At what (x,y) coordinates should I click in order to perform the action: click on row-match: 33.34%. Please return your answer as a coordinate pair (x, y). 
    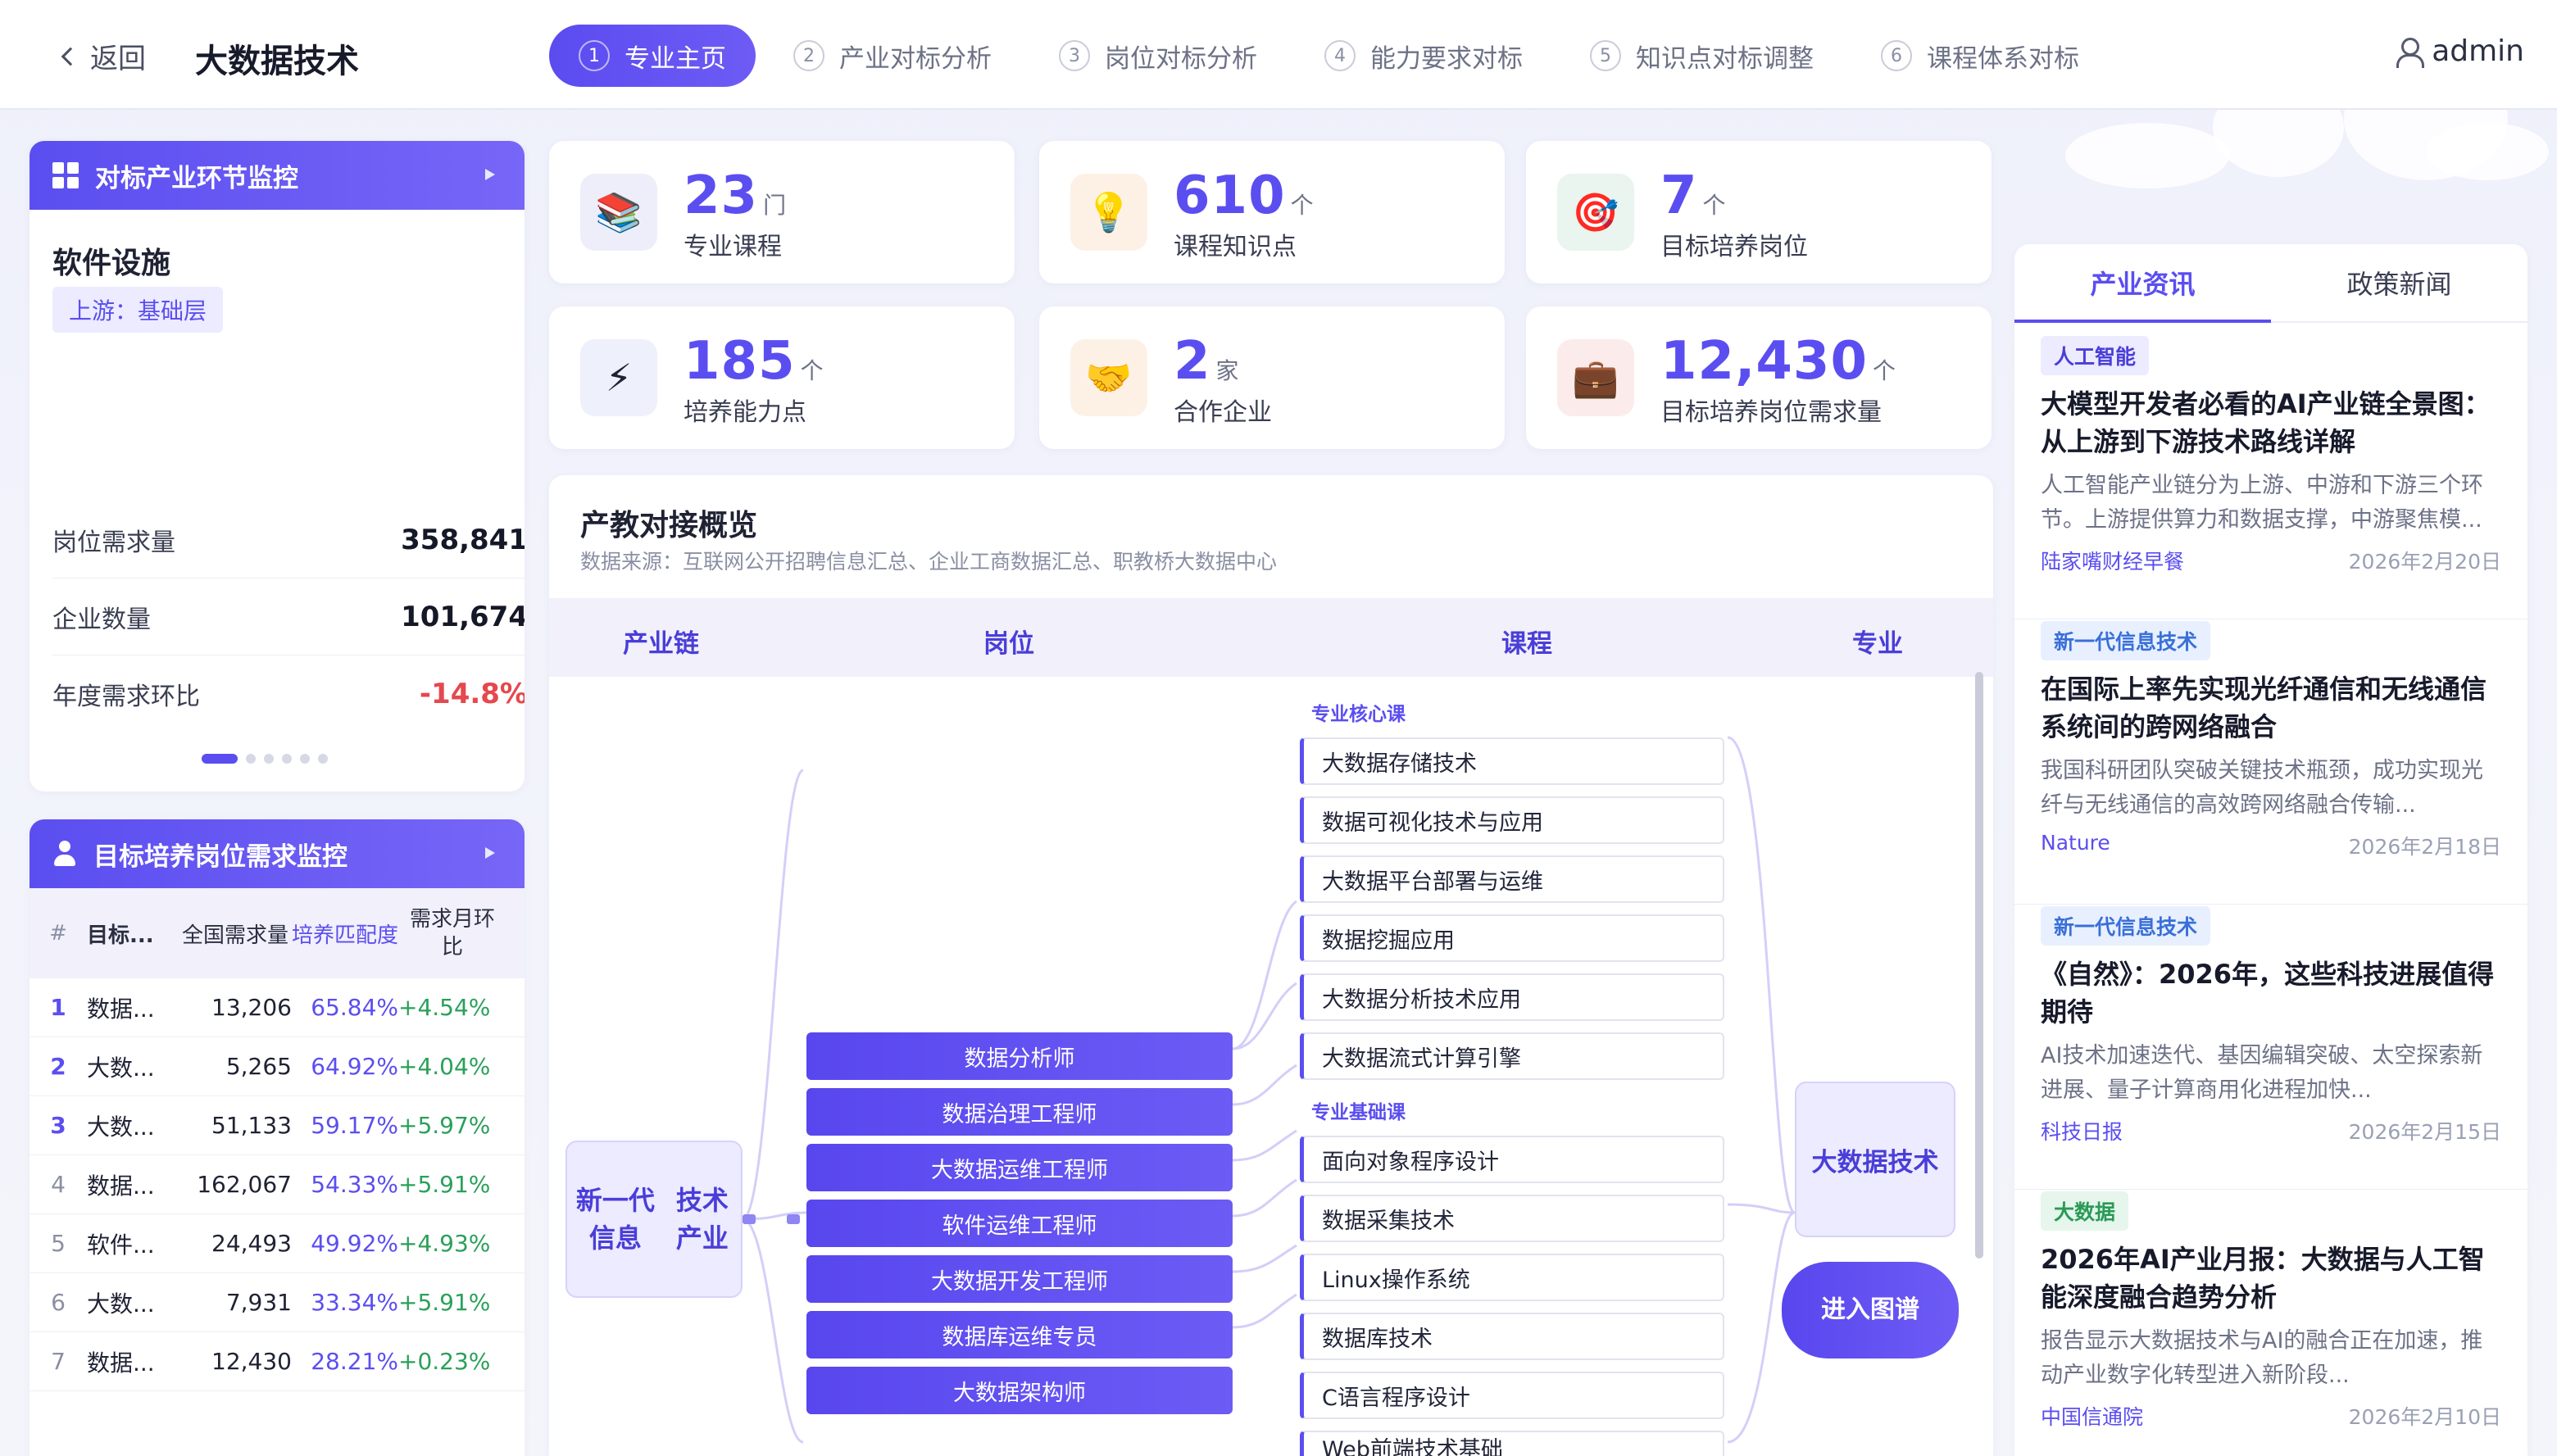
    Looking at the image, I should click on (354, 1303).